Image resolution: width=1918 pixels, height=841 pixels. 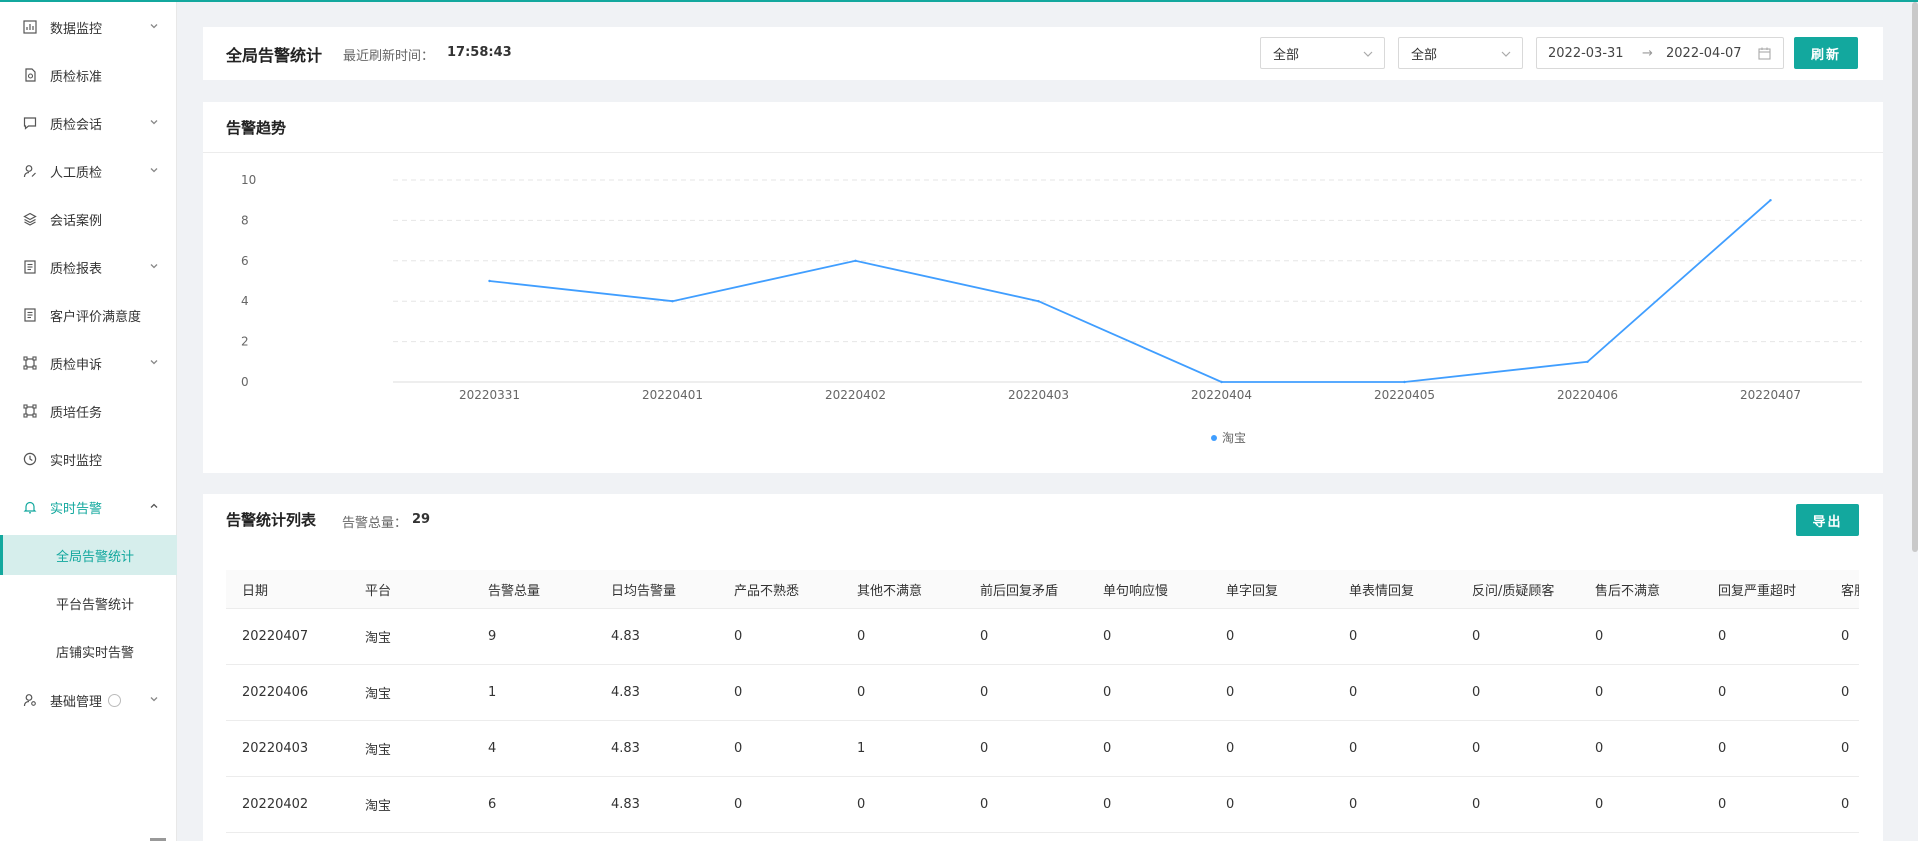 I want to click on info-icon, so click(x=115, y=700).